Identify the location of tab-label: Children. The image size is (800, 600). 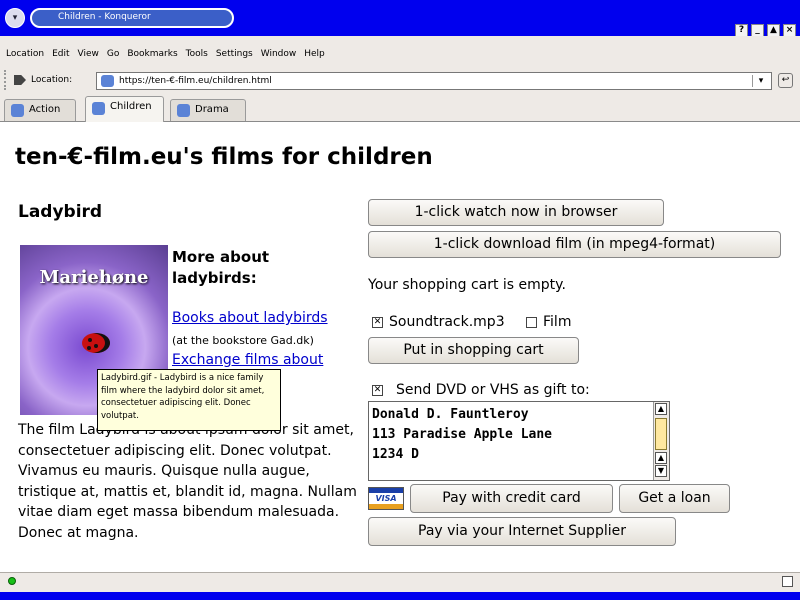
(131, 106).